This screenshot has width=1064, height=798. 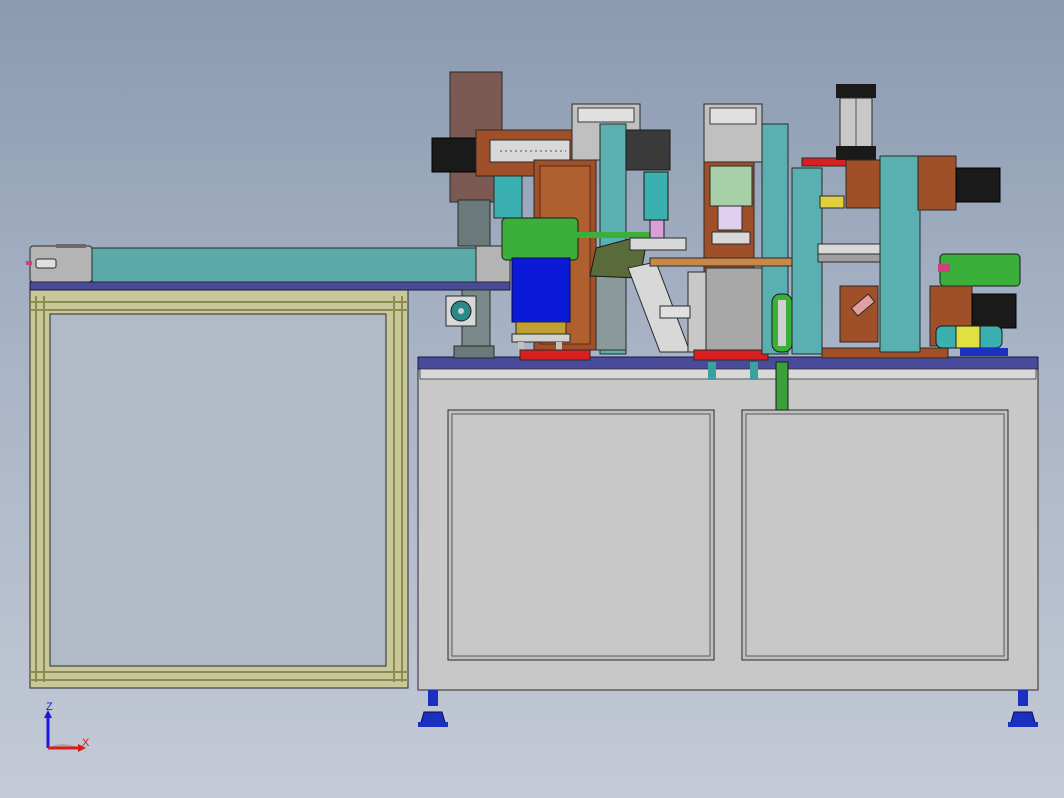 I want to click on axis-triad: Z X, so click(x=67, y=726).